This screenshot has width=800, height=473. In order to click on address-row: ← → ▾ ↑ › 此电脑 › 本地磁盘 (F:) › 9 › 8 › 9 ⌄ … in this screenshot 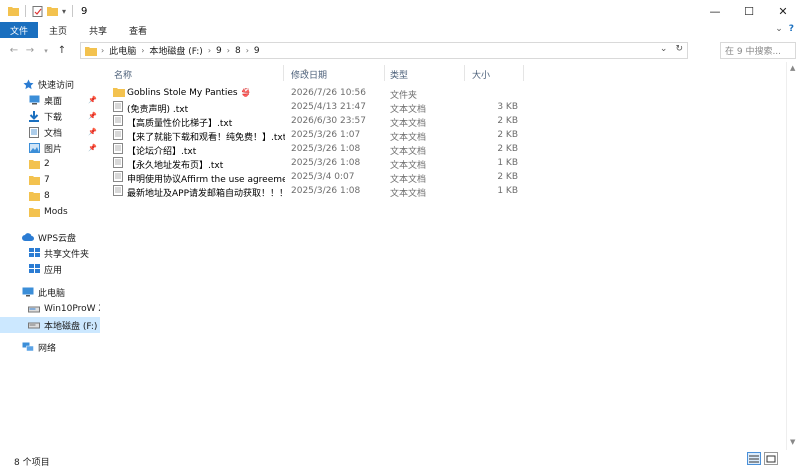, I will do `click(400, 50)`.